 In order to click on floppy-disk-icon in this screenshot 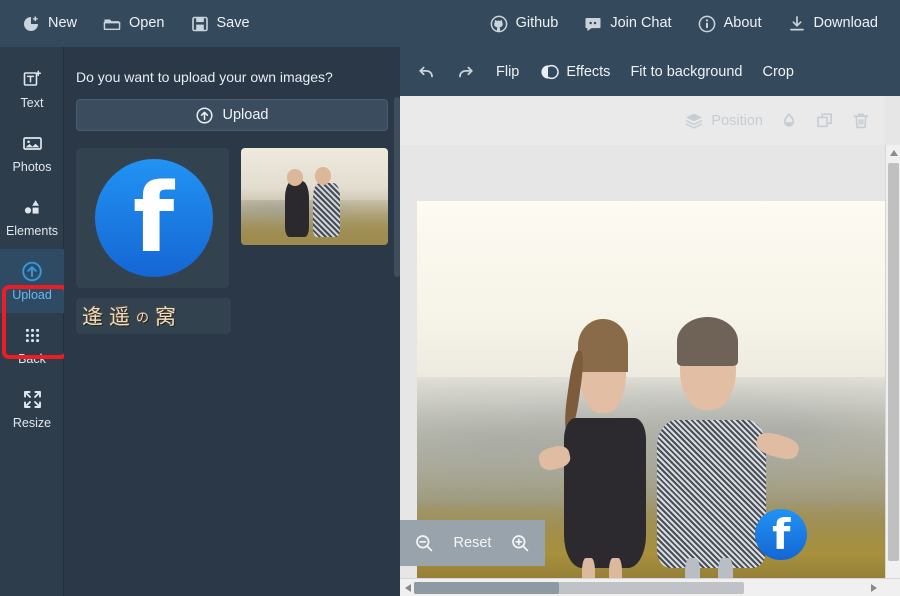, I will do `click(200, 24)`.